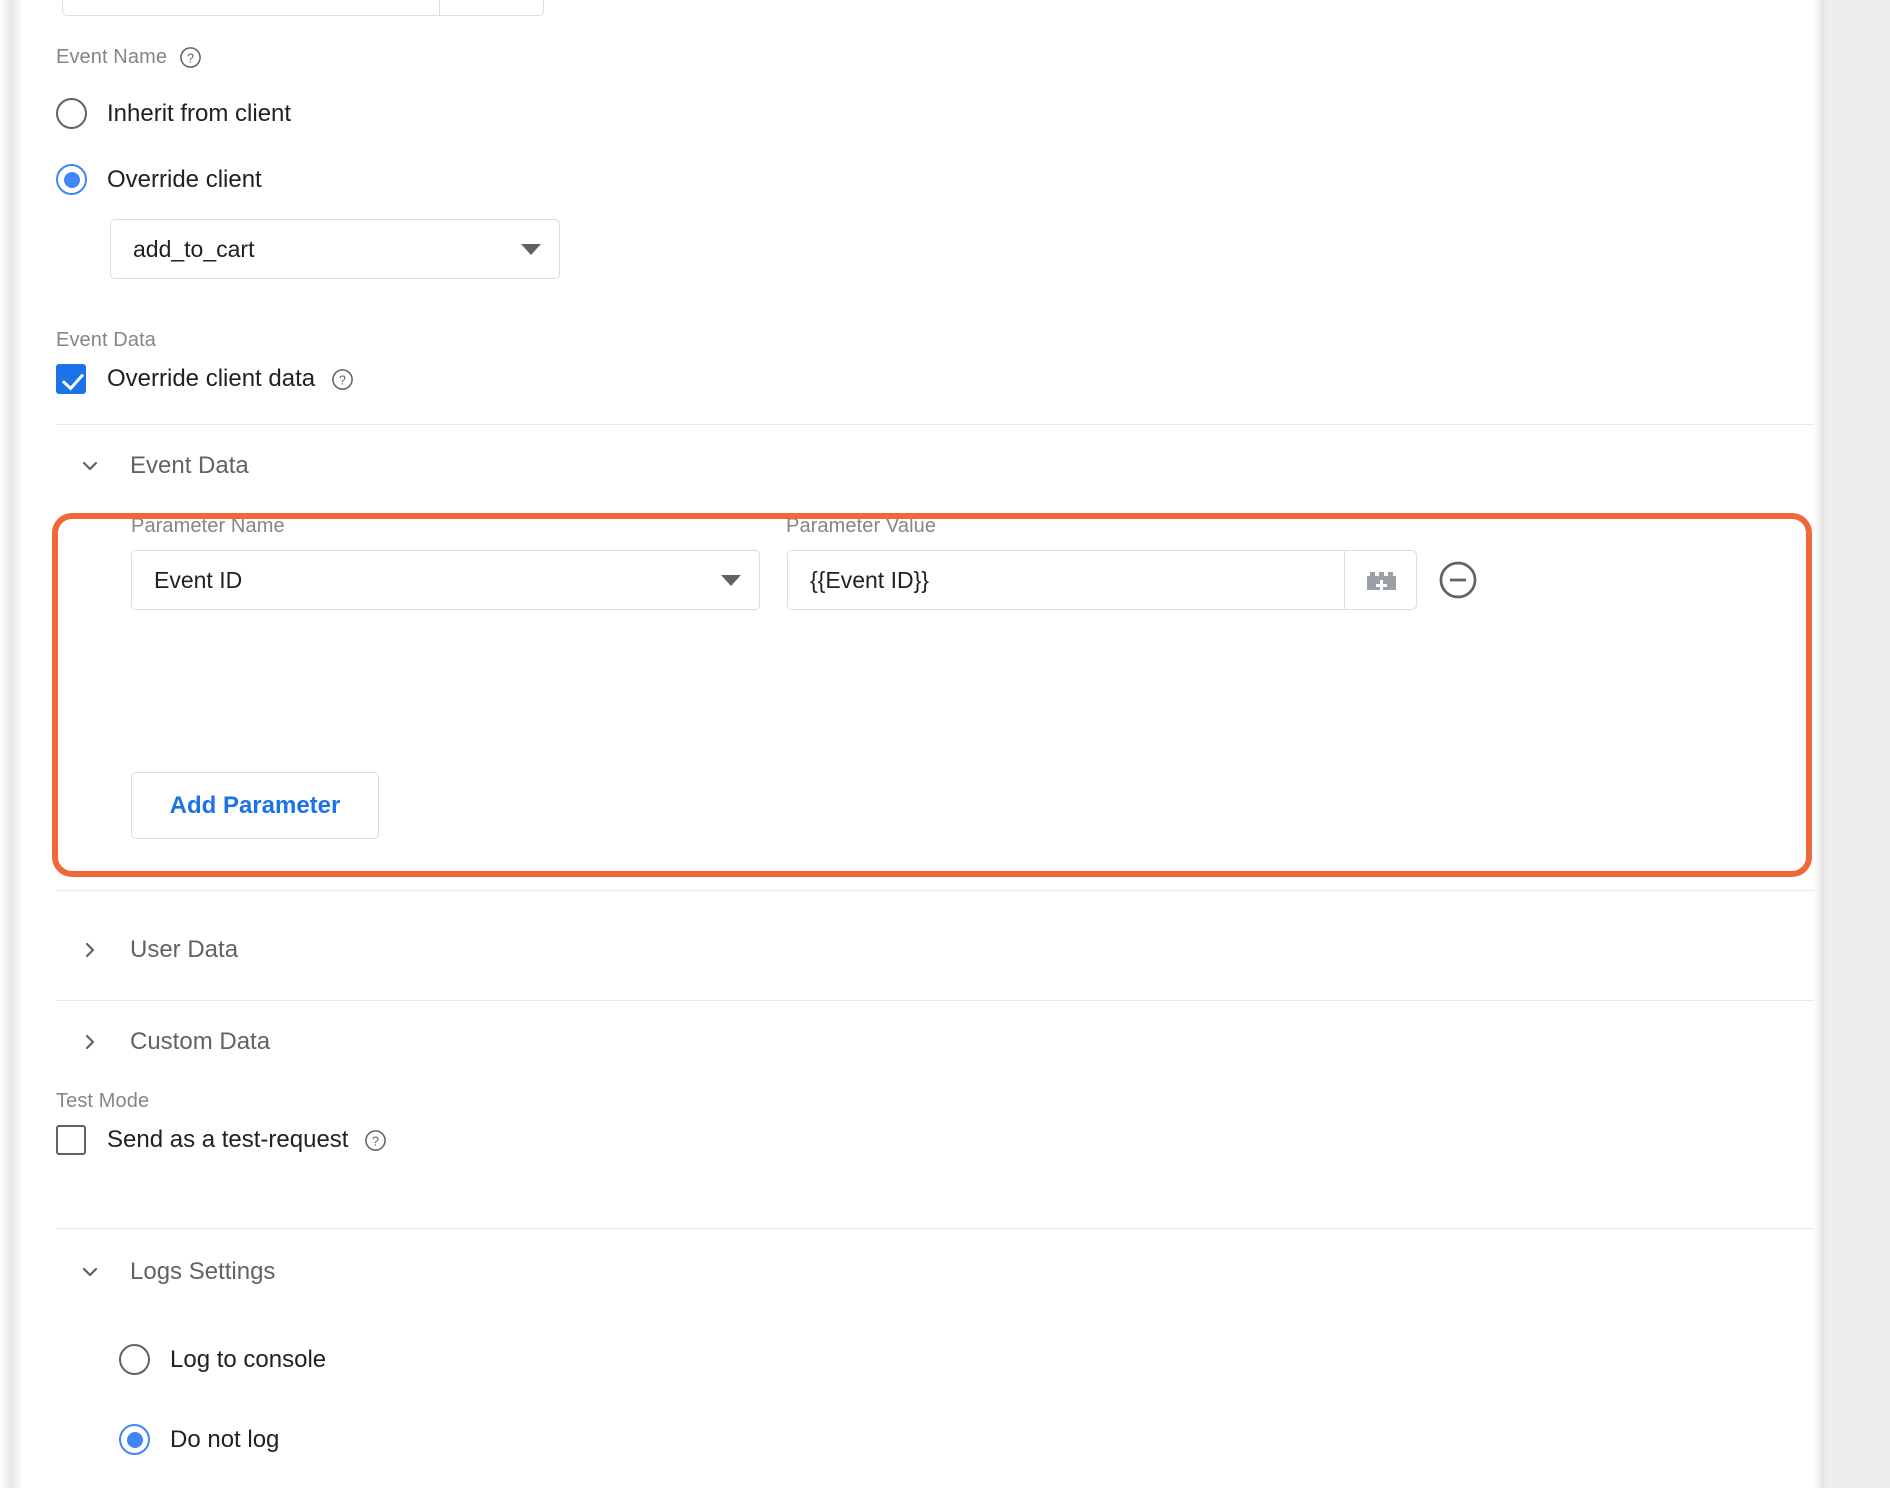 This screenshot has width=1890, height=1488. What do you see at coordinates (11, 744) in the screenshot?
I see `page-left-gutter` at bounding box center [11, 744].